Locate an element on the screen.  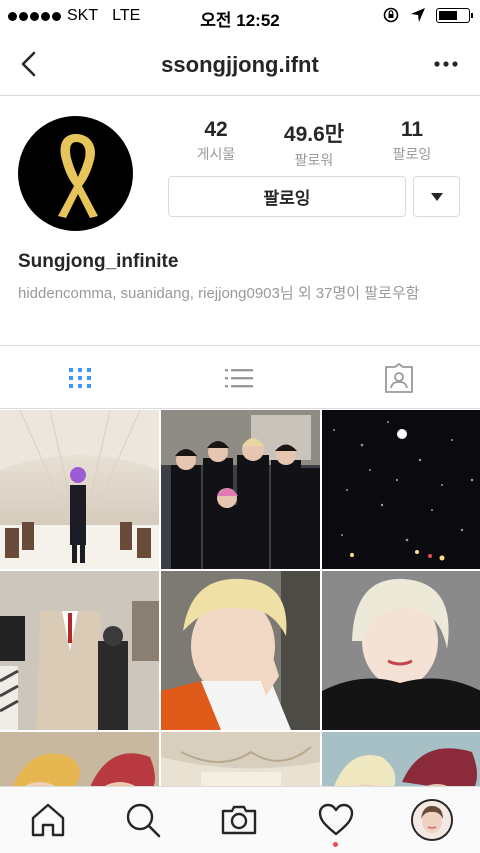
followers-stat: 49.6만 팔로워 is located at coordinates (314, 144).